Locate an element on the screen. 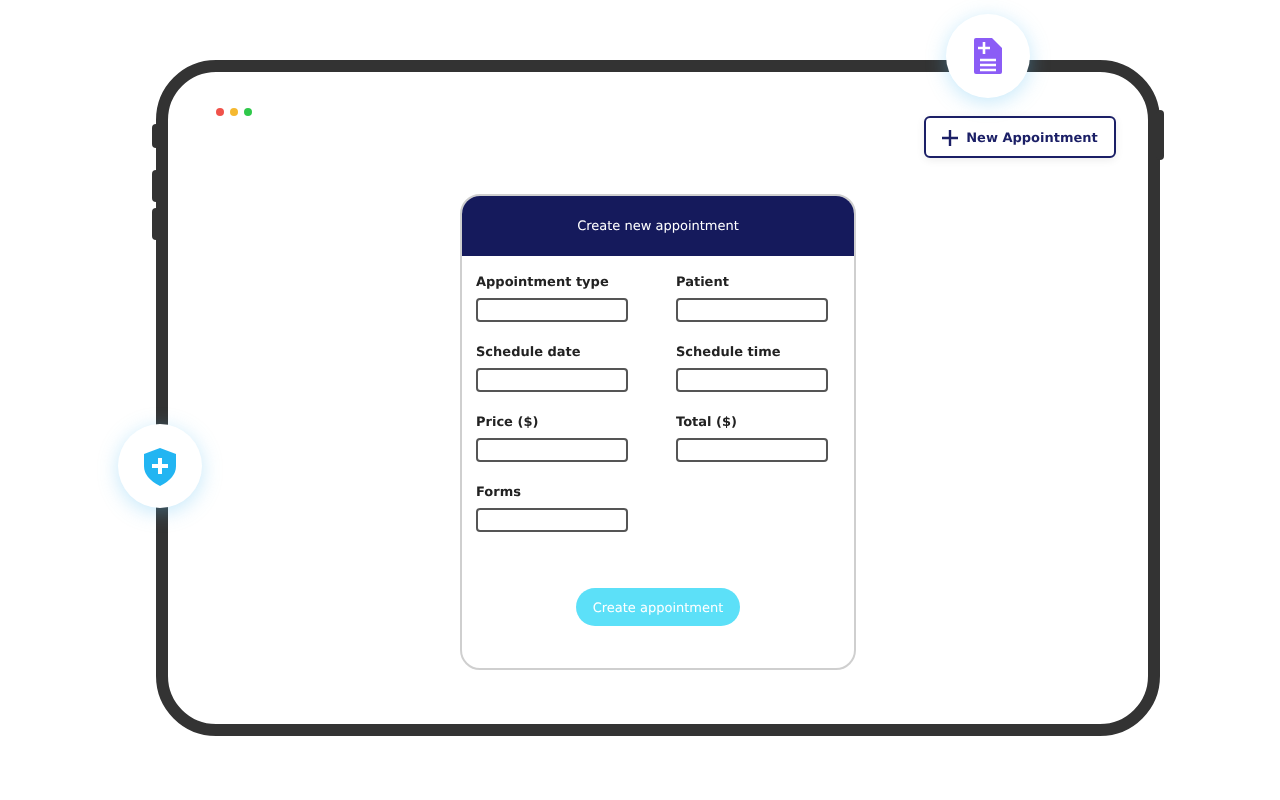 The width and height of the screenshot is (1280, 800). window-close-icon is located at coordinates (220, 112).